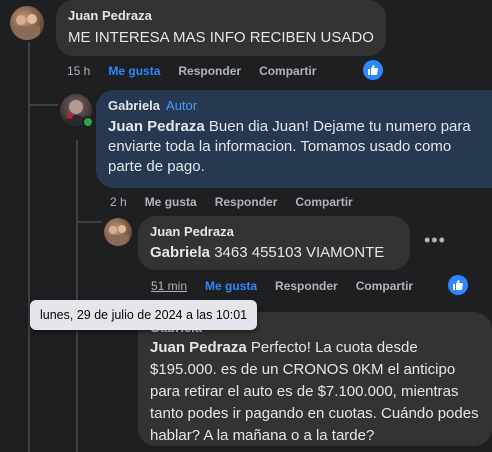 The height and width of the screenshot is (452, 492). Describe the element at coordinates (118, 202) in the screenshot. I see `comment-timestamp: 2 h` at that location.